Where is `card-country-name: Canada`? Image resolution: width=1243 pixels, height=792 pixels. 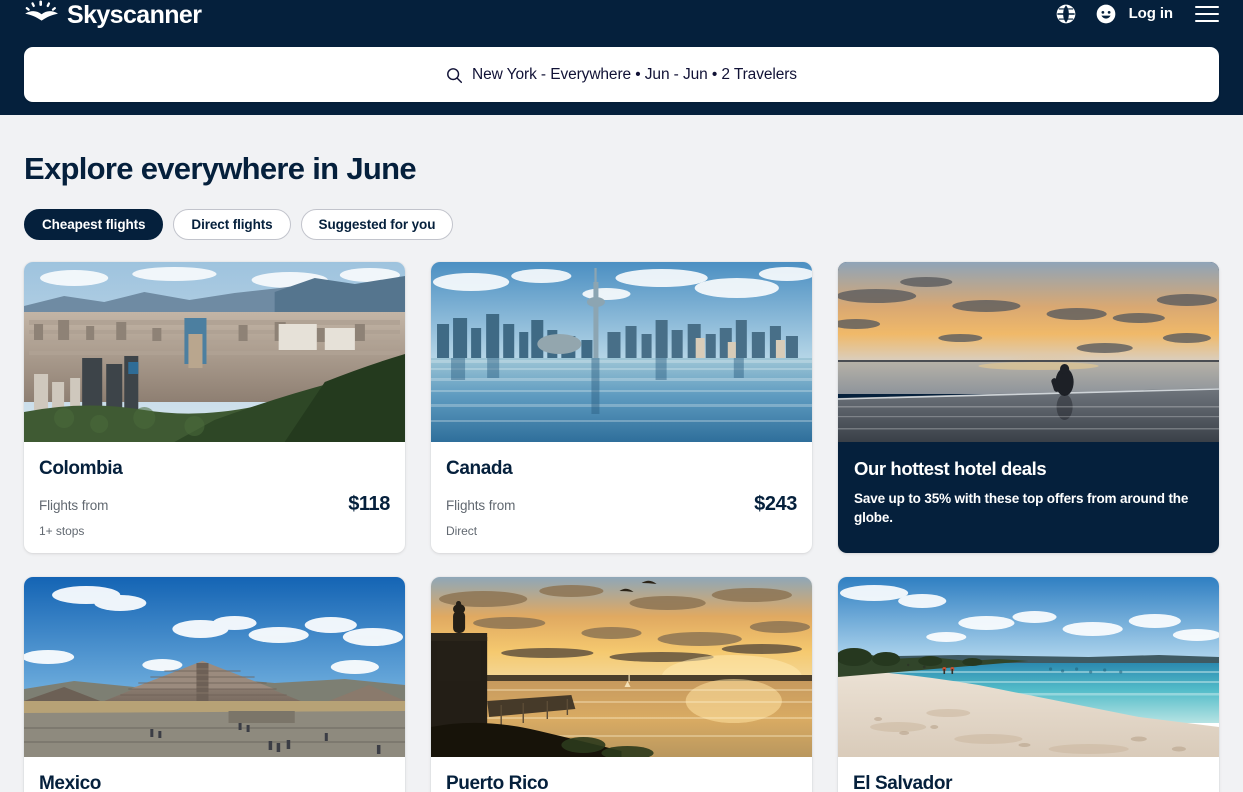 card-country-name: Canada is located at coordinates (479, 468).